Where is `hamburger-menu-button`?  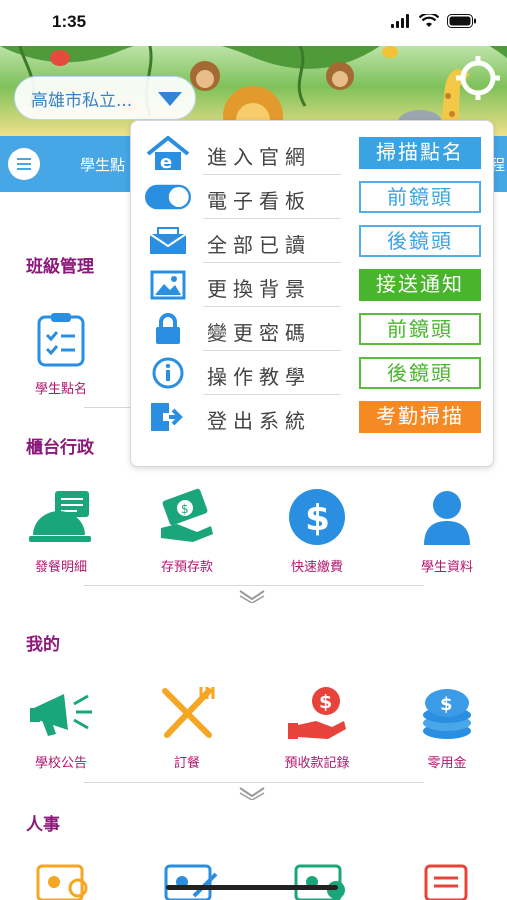 hamburger-menu-button is located at coordinates (24, 164).